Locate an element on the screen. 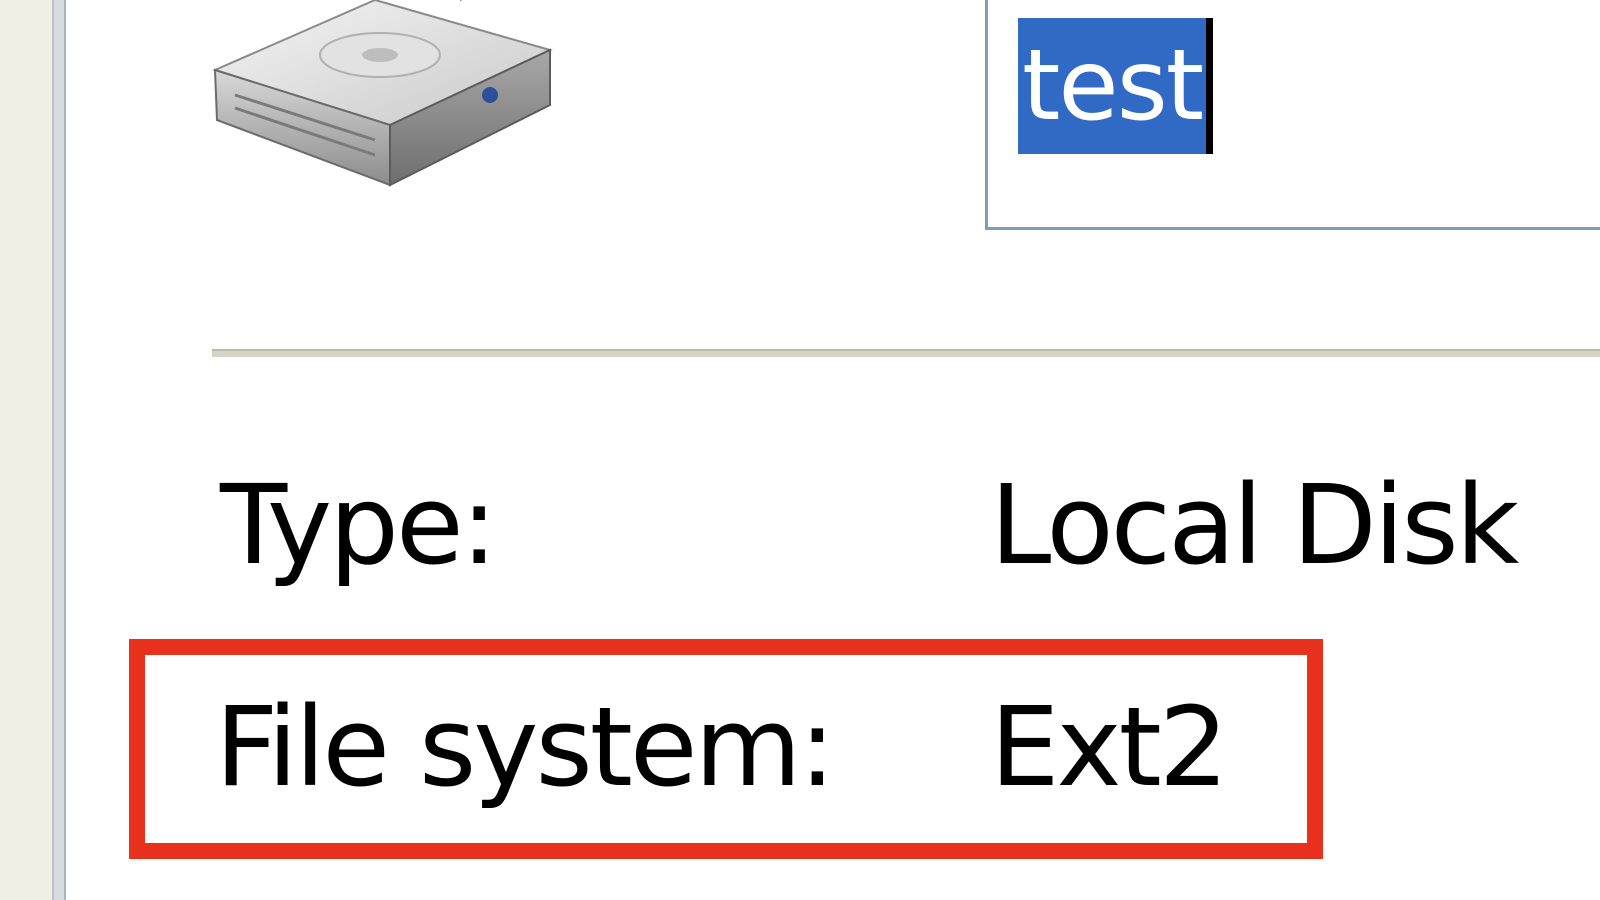  drive-name-selected-text: test is located at coordinates (1112, 86).